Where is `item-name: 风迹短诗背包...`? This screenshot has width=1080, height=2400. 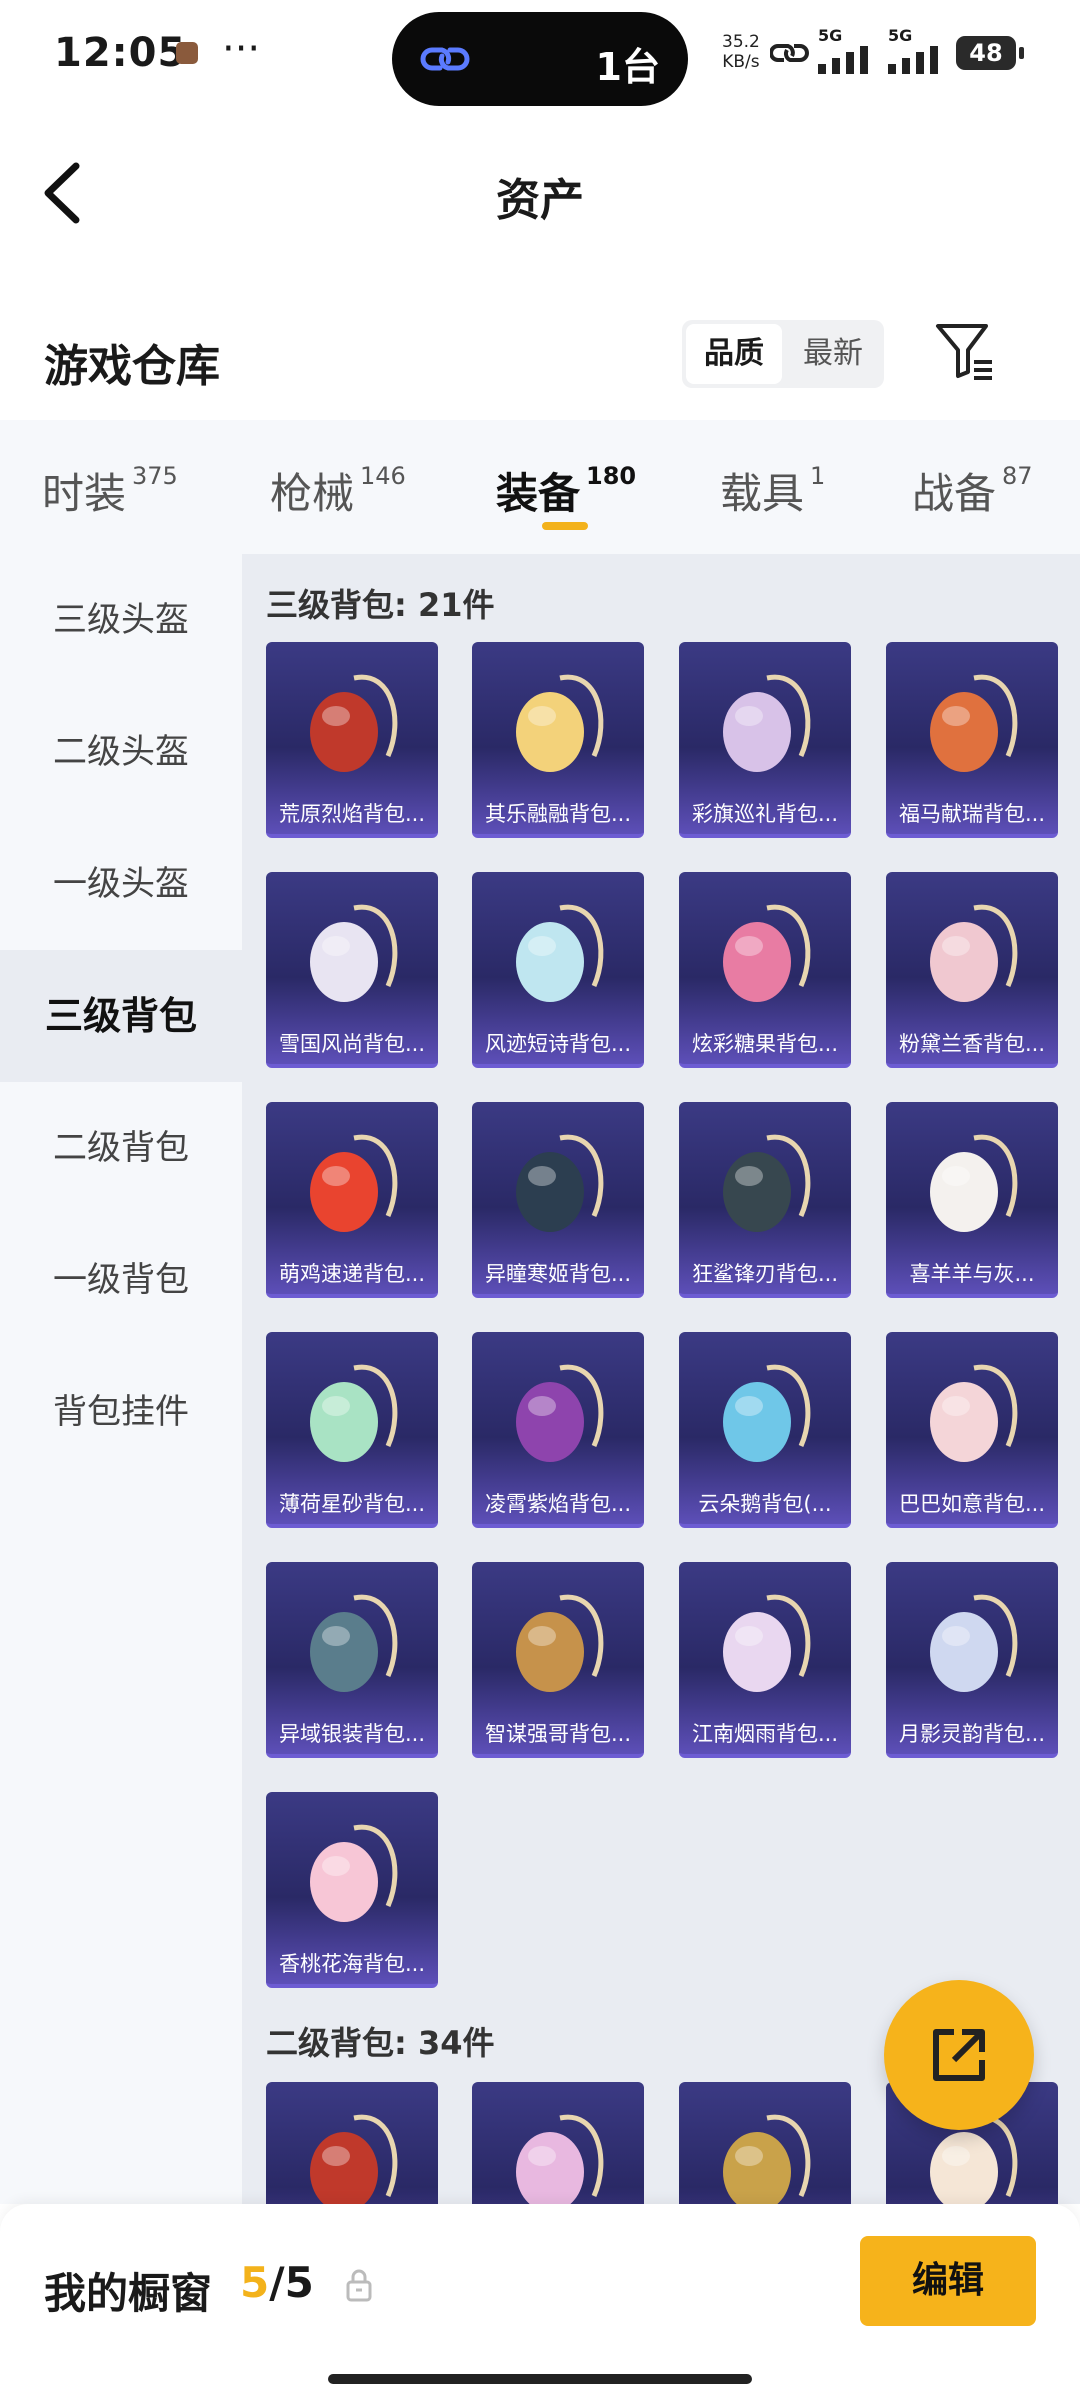 item-name: 风迹短诗背包... is located at coordinates (558, 1044).